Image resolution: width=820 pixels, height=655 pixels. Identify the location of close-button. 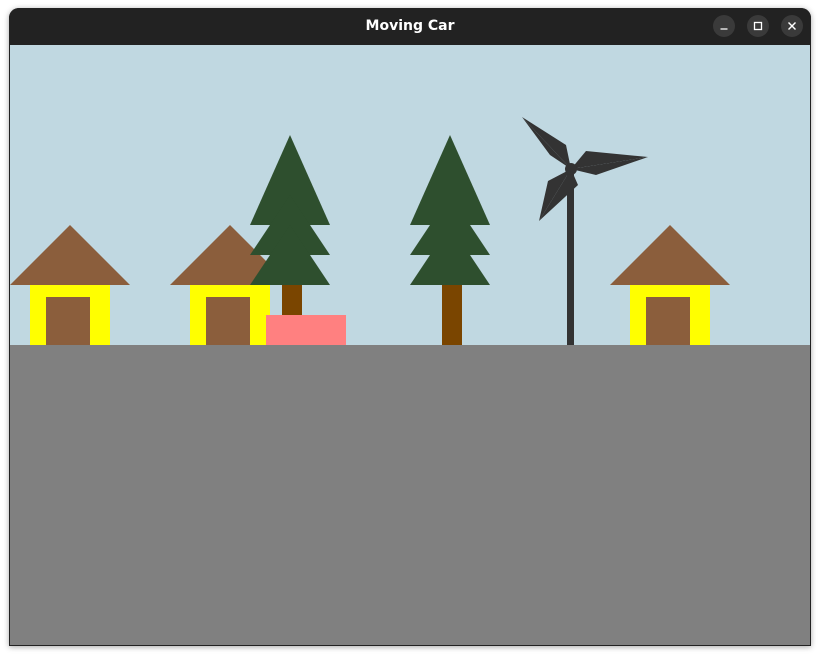
(792, 26).